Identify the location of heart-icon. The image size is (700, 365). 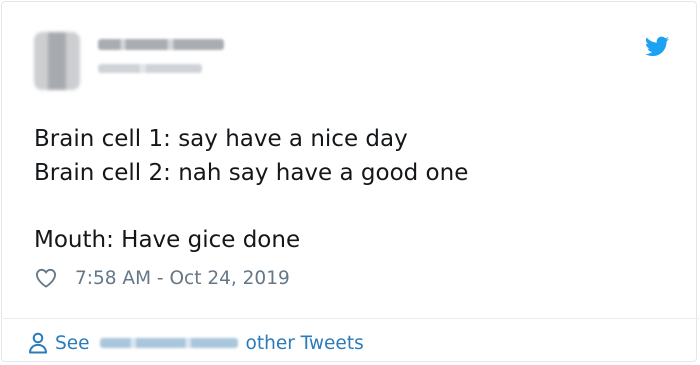
(46, 278).